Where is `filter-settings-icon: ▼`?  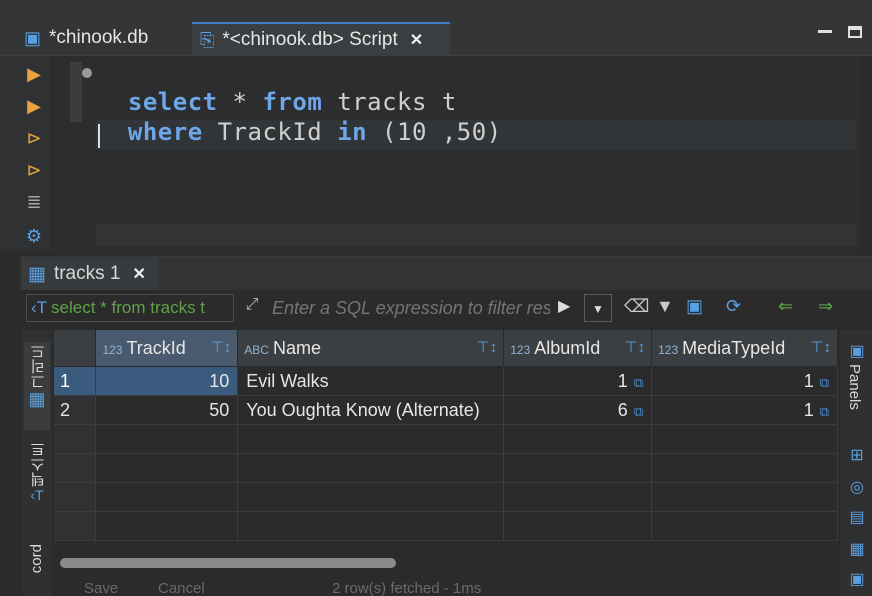 filter-settings-icon: ▼ is located at coordinates (665, 306).